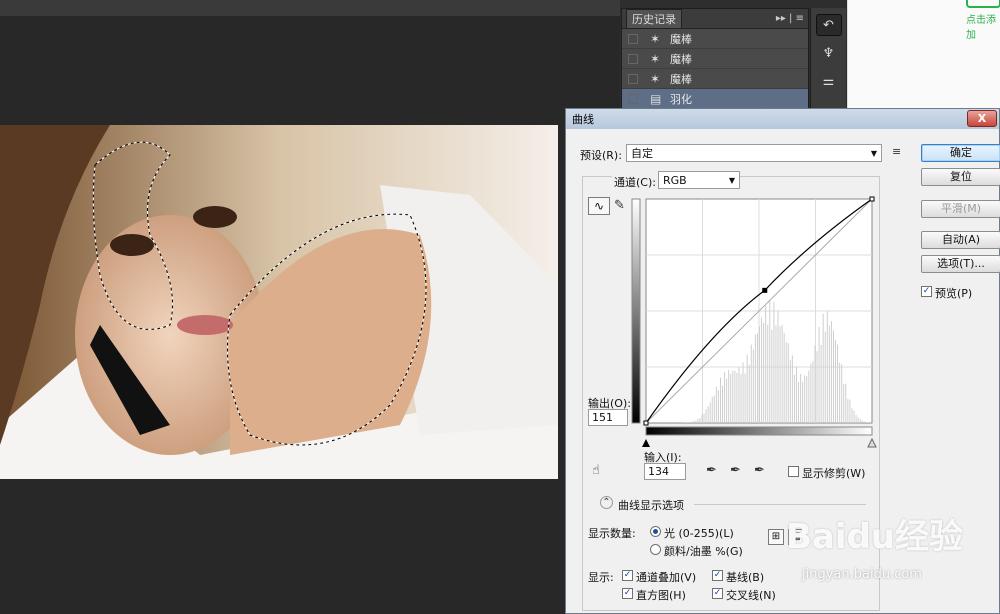  I want to click on add-link: 点击添加, so click(983, 26).